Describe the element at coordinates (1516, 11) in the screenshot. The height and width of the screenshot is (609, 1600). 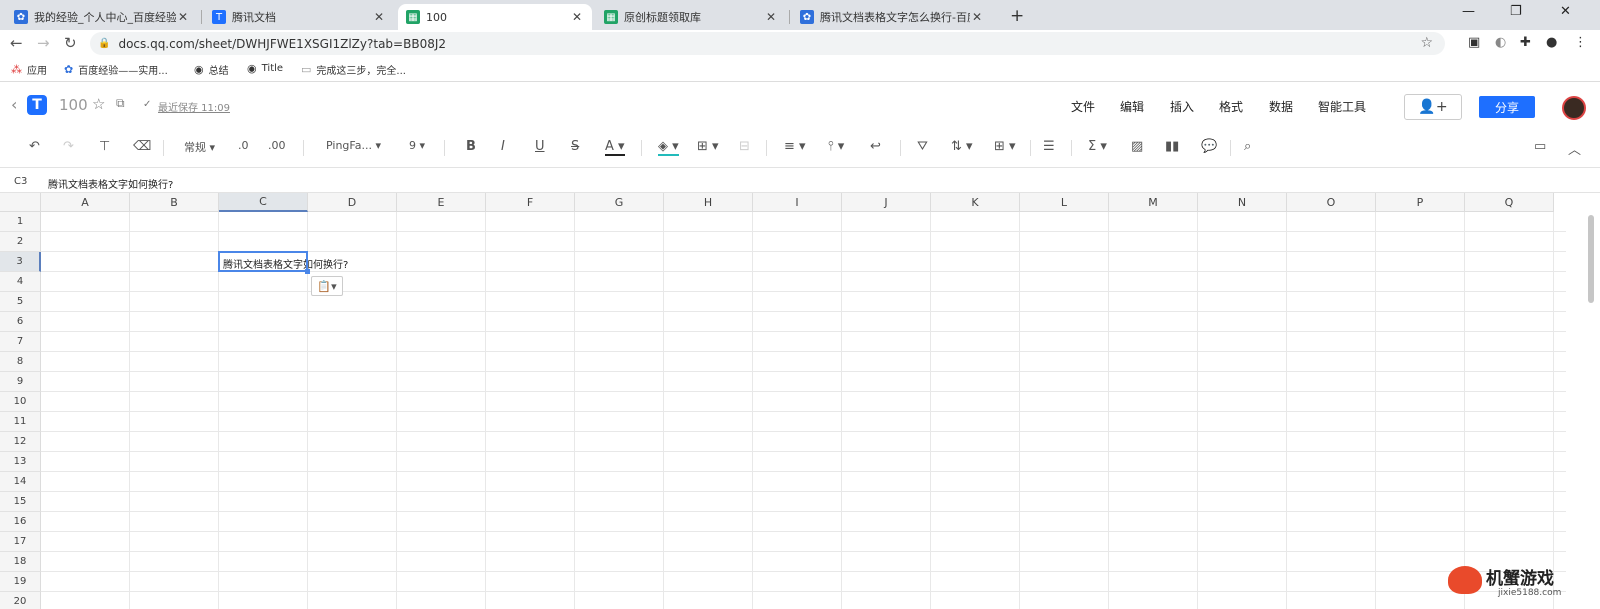
I see `restore-icon: ❐` at that location.